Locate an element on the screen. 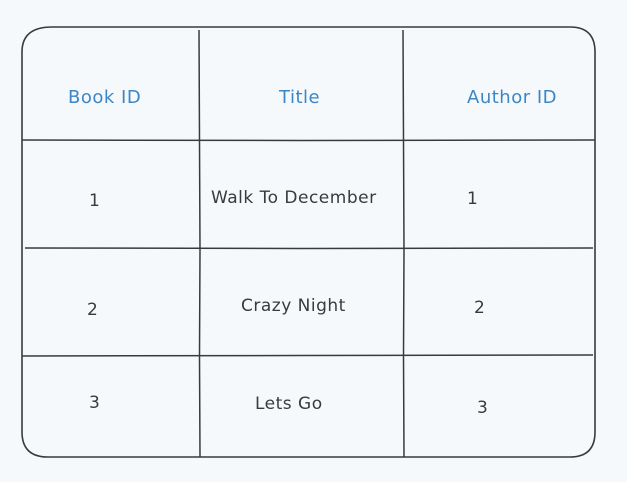 The width and height of the screenshot is (627, 482). header-title: Title is located at coordinates (300, 97).